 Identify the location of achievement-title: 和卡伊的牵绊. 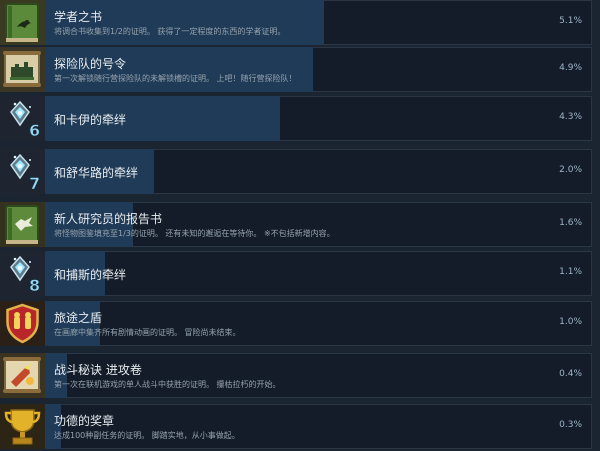
(90, 120).